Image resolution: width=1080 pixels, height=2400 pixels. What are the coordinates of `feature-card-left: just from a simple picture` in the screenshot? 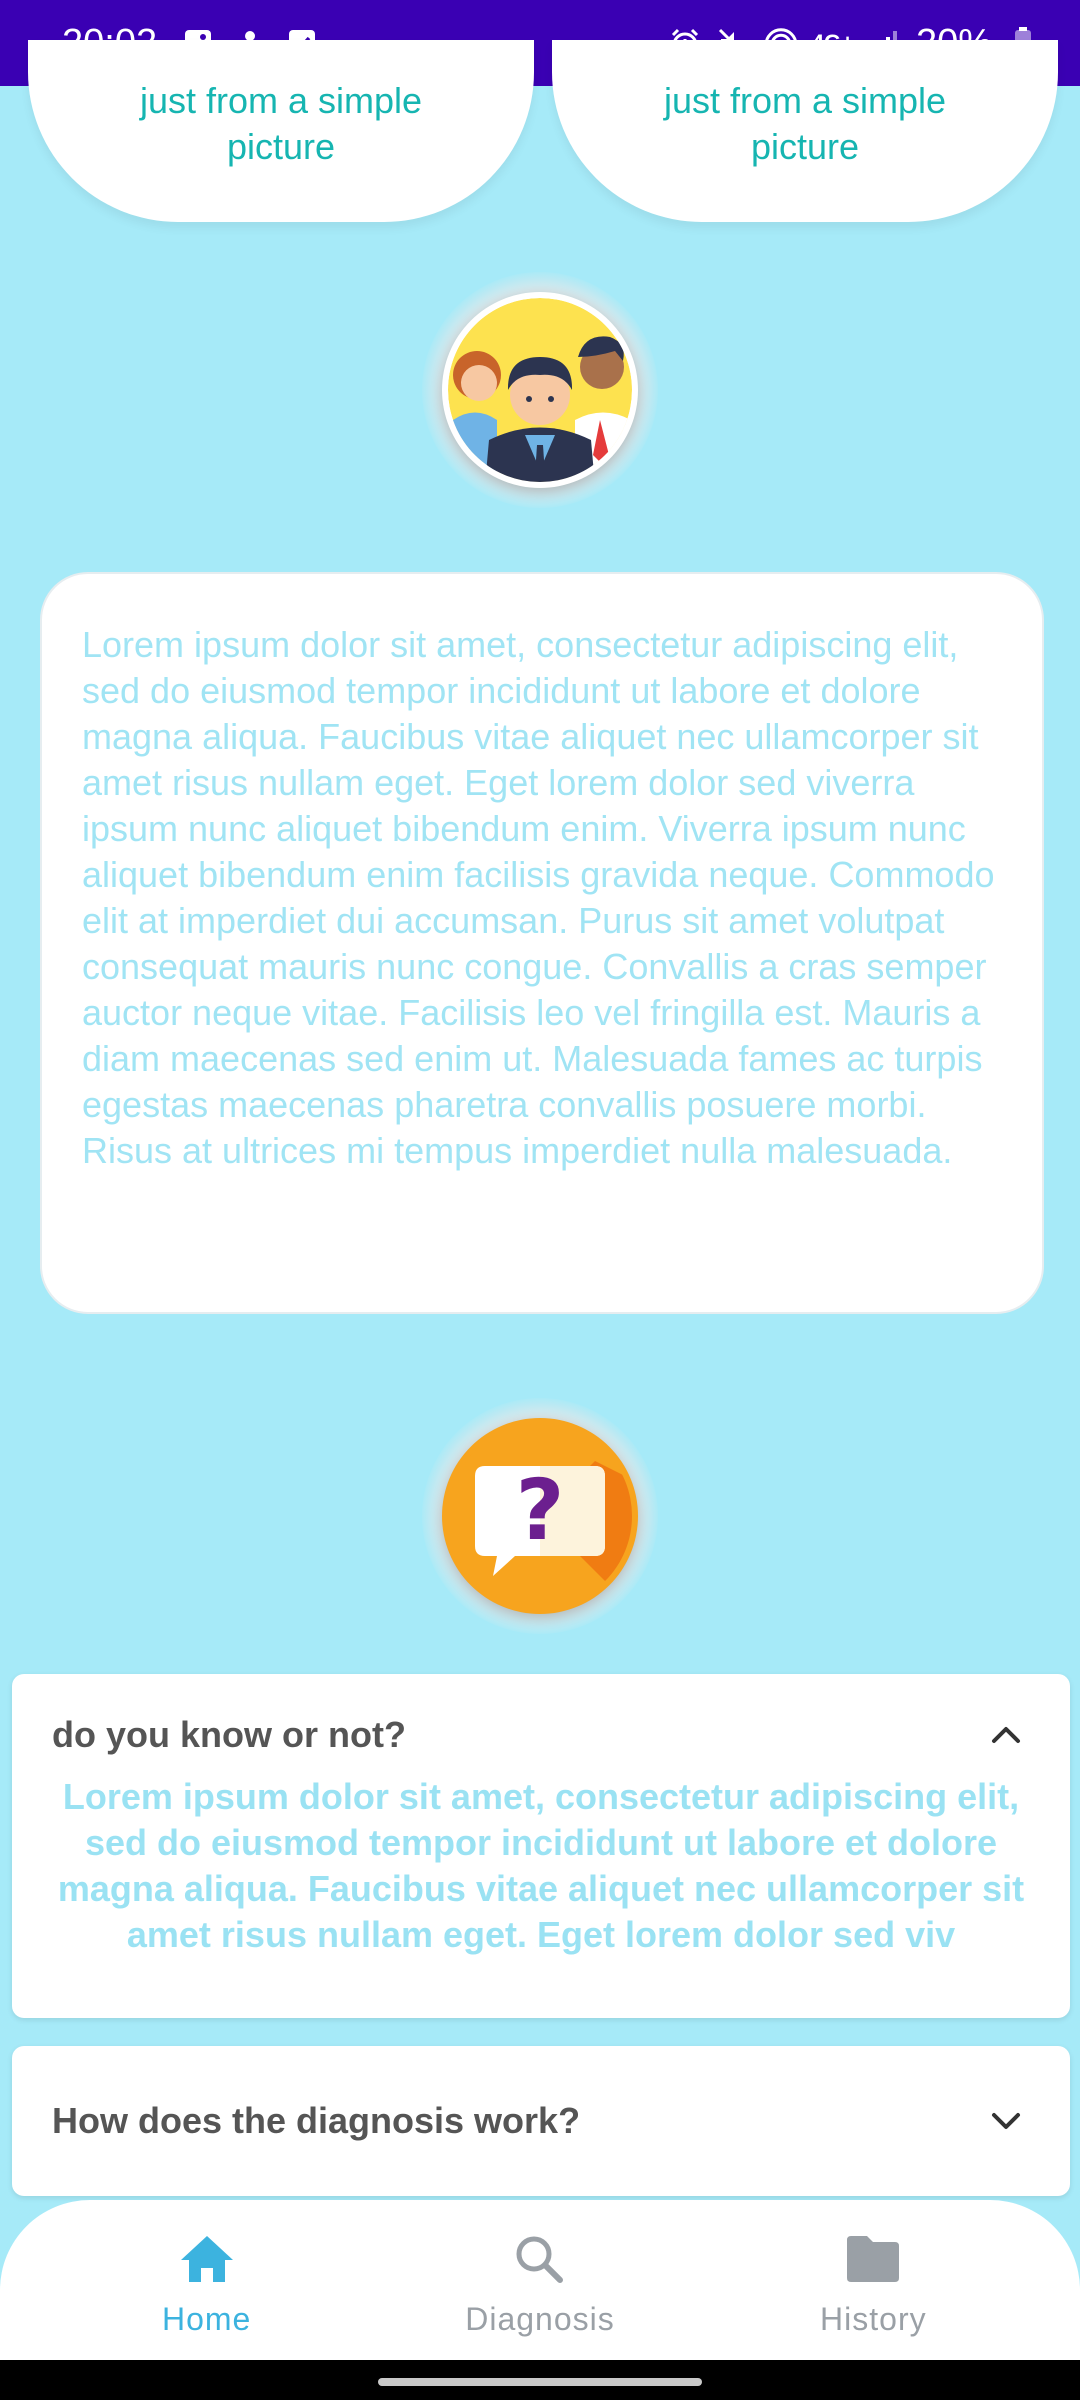 It's located at (281, 131).